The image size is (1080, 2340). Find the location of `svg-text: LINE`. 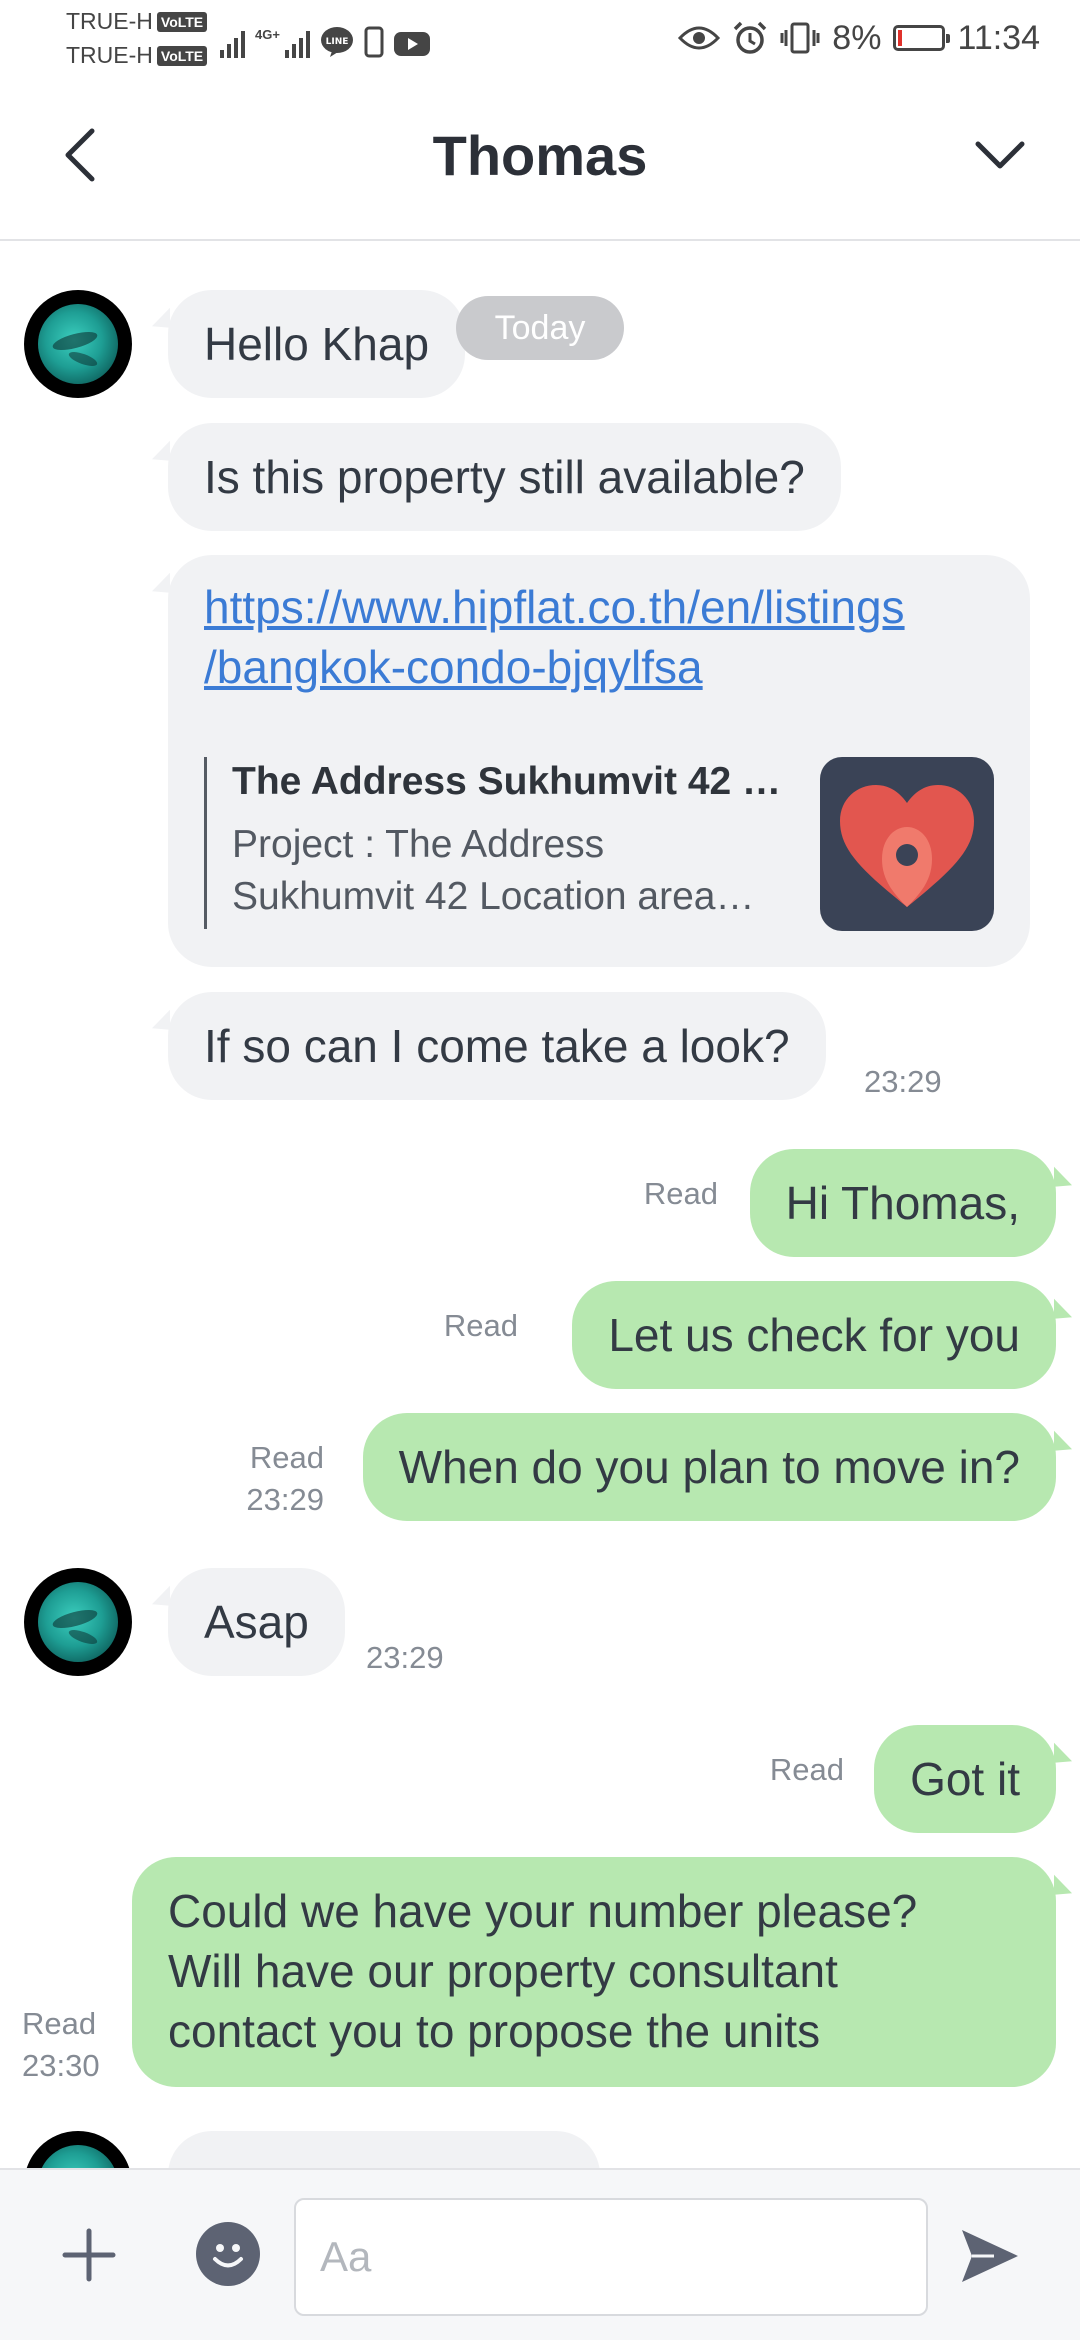

svg-text: LINE is located at coordinates (337, 42).